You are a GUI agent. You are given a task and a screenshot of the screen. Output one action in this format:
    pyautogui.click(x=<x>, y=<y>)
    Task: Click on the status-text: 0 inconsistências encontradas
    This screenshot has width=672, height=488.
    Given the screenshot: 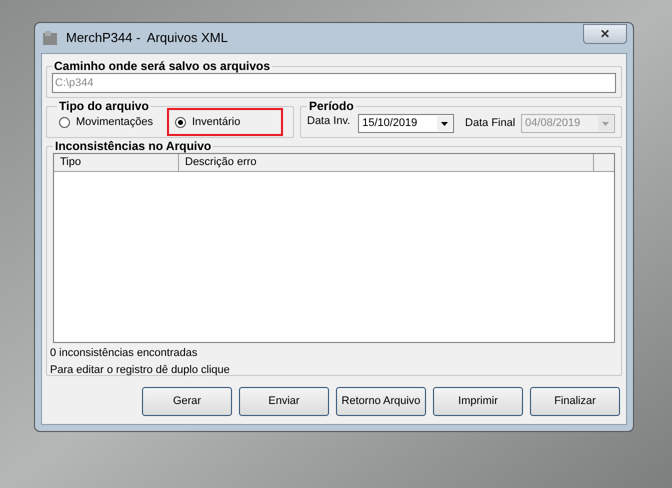 What is the action you would take?
    pyautogui.click(x=124, y=353)
    